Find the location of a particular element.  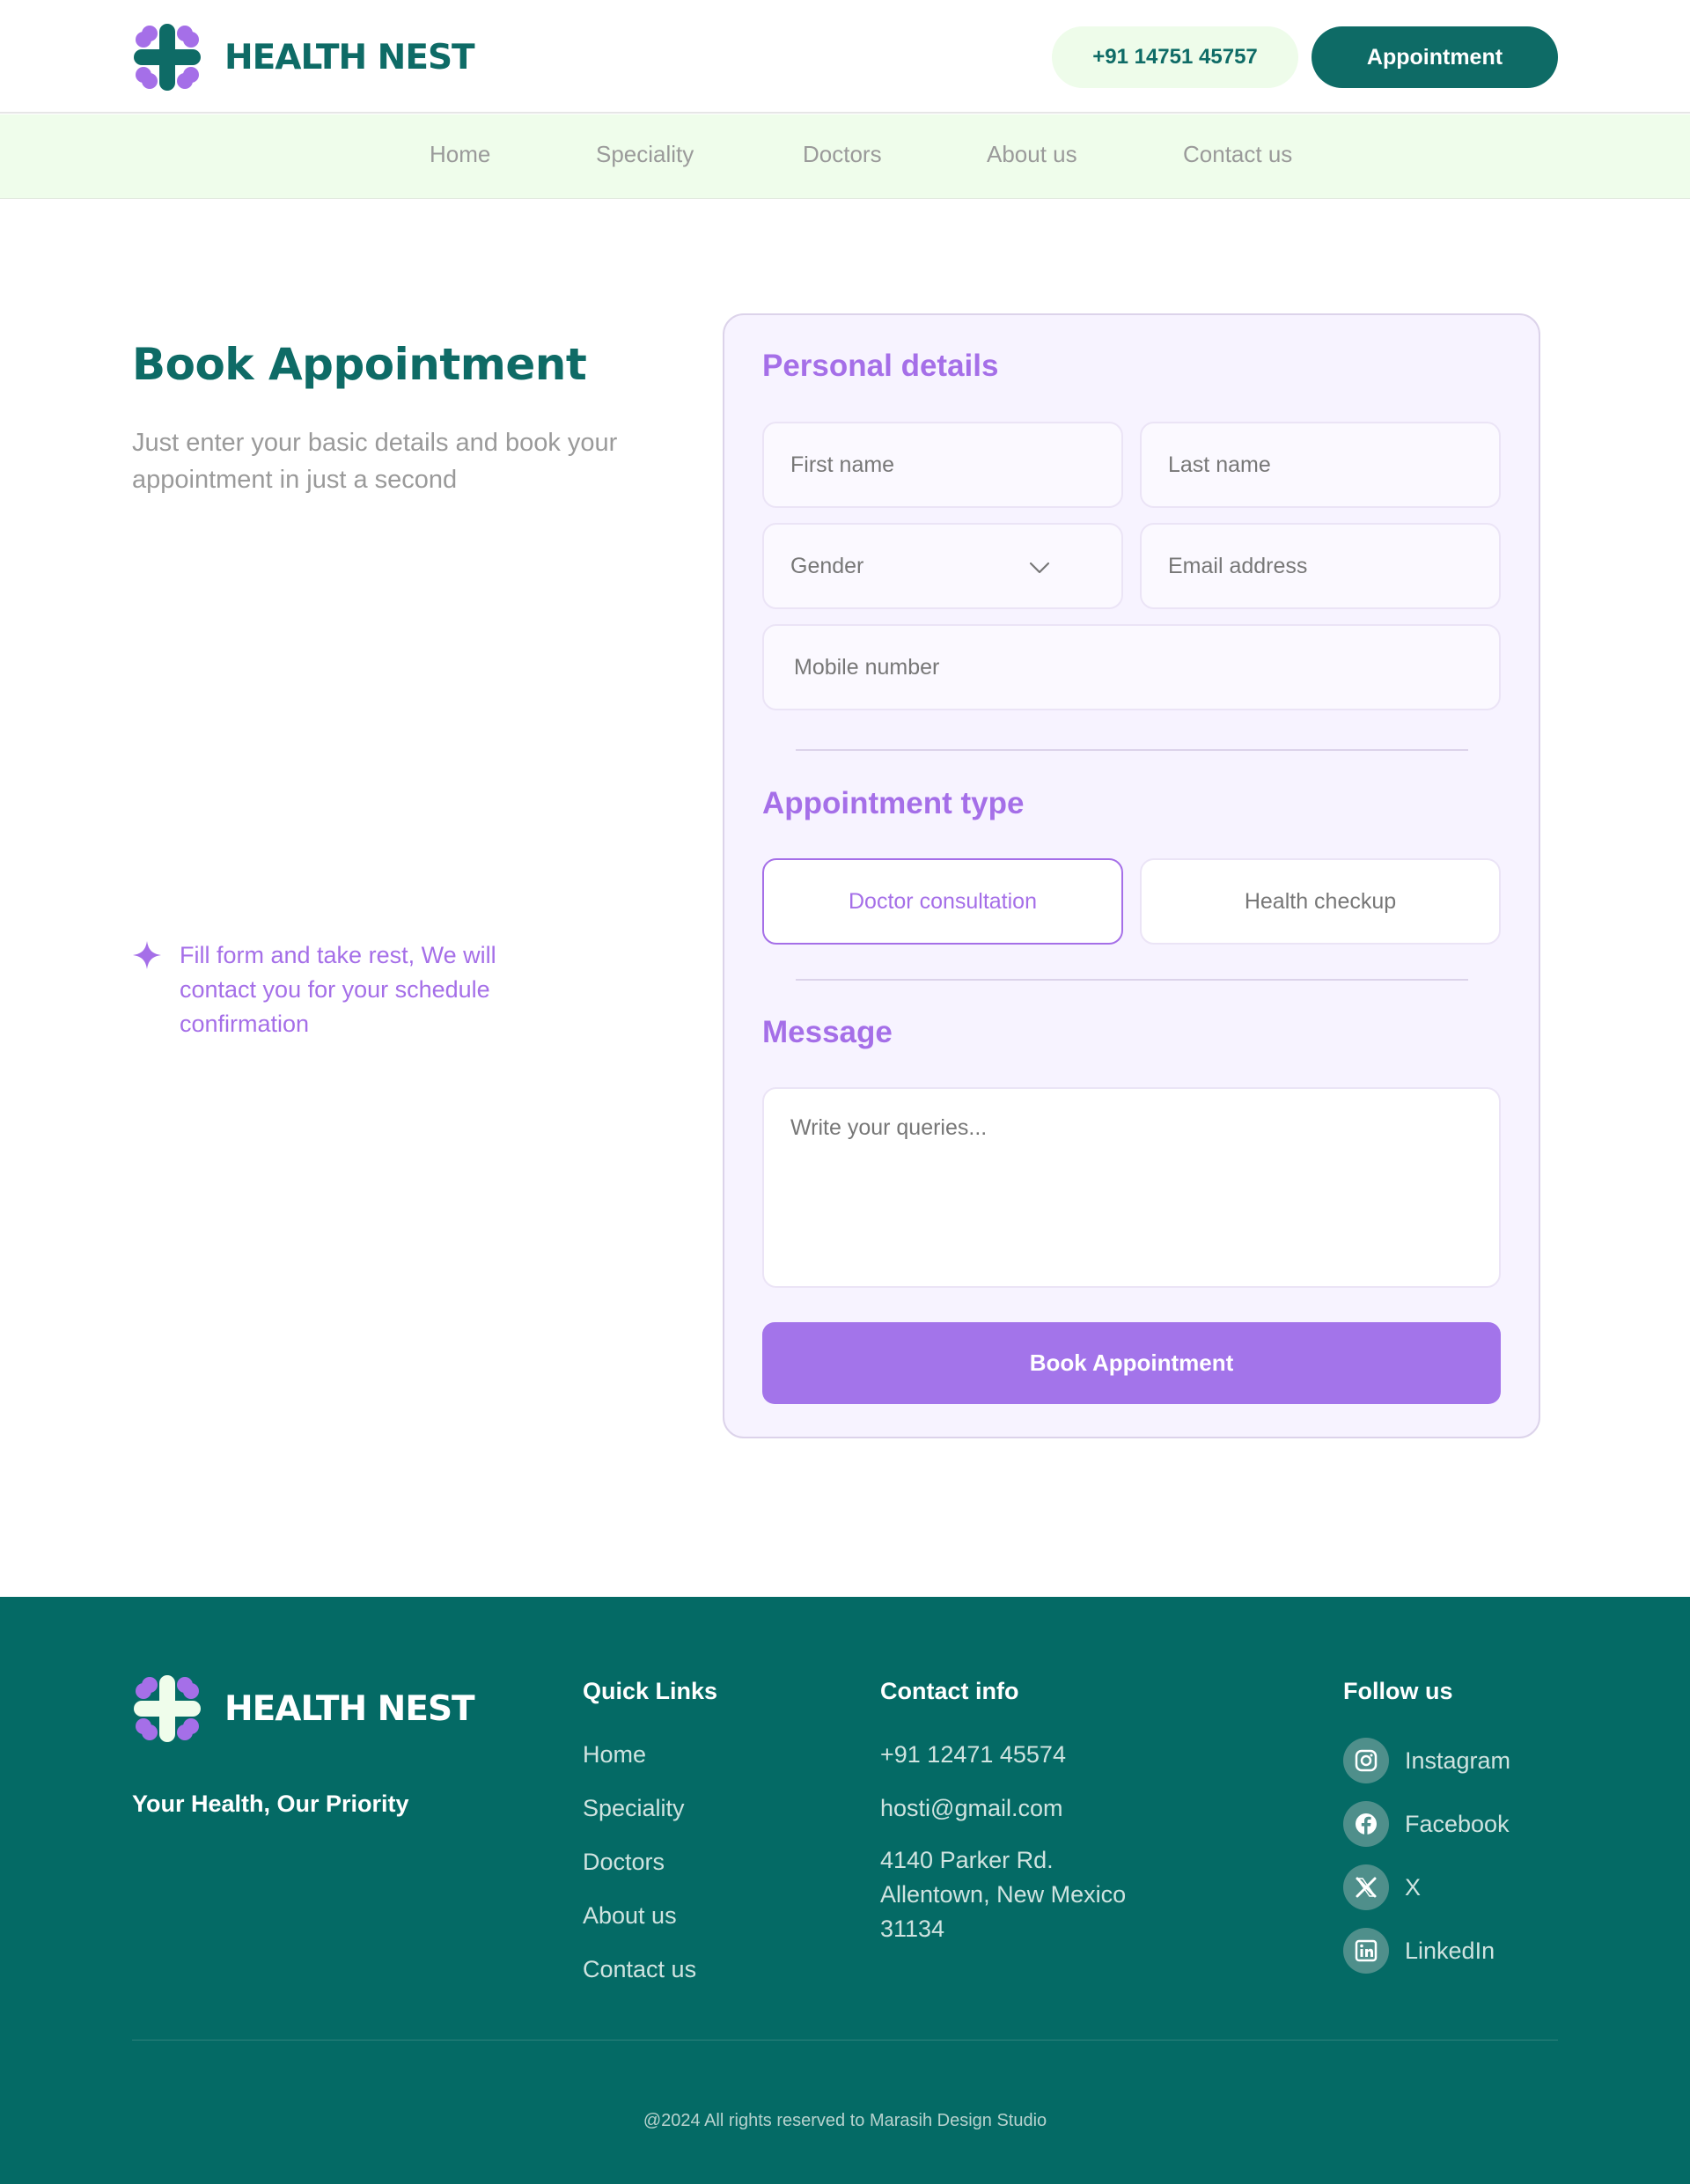

brand-name: HEALTH NEST is located at coordinates (349, 57).